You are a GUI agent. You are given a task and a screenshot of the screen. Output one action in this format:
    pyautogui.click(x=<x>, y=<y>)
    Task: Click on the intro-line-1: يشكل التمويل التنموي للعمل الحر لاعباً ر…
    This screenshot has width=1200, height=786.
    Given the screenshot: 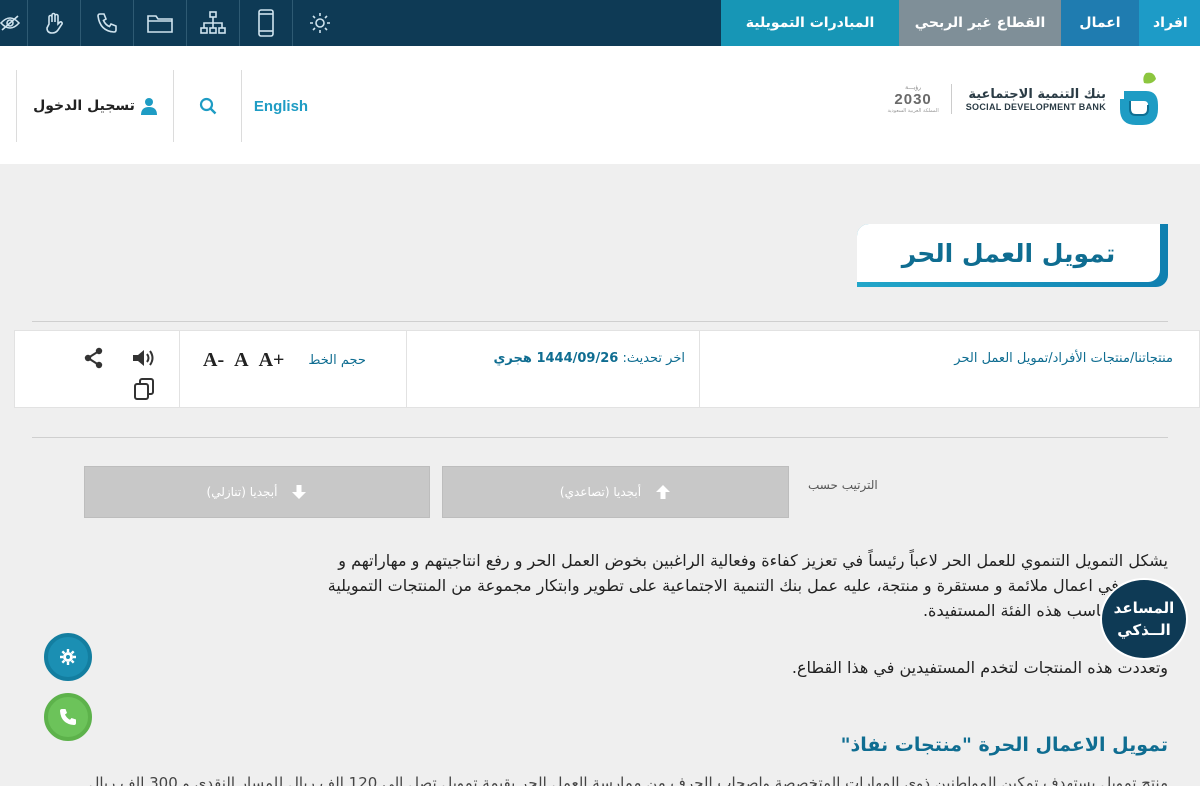 What is the action you would take?
    pyautogui.click(x=753, y=560)
    